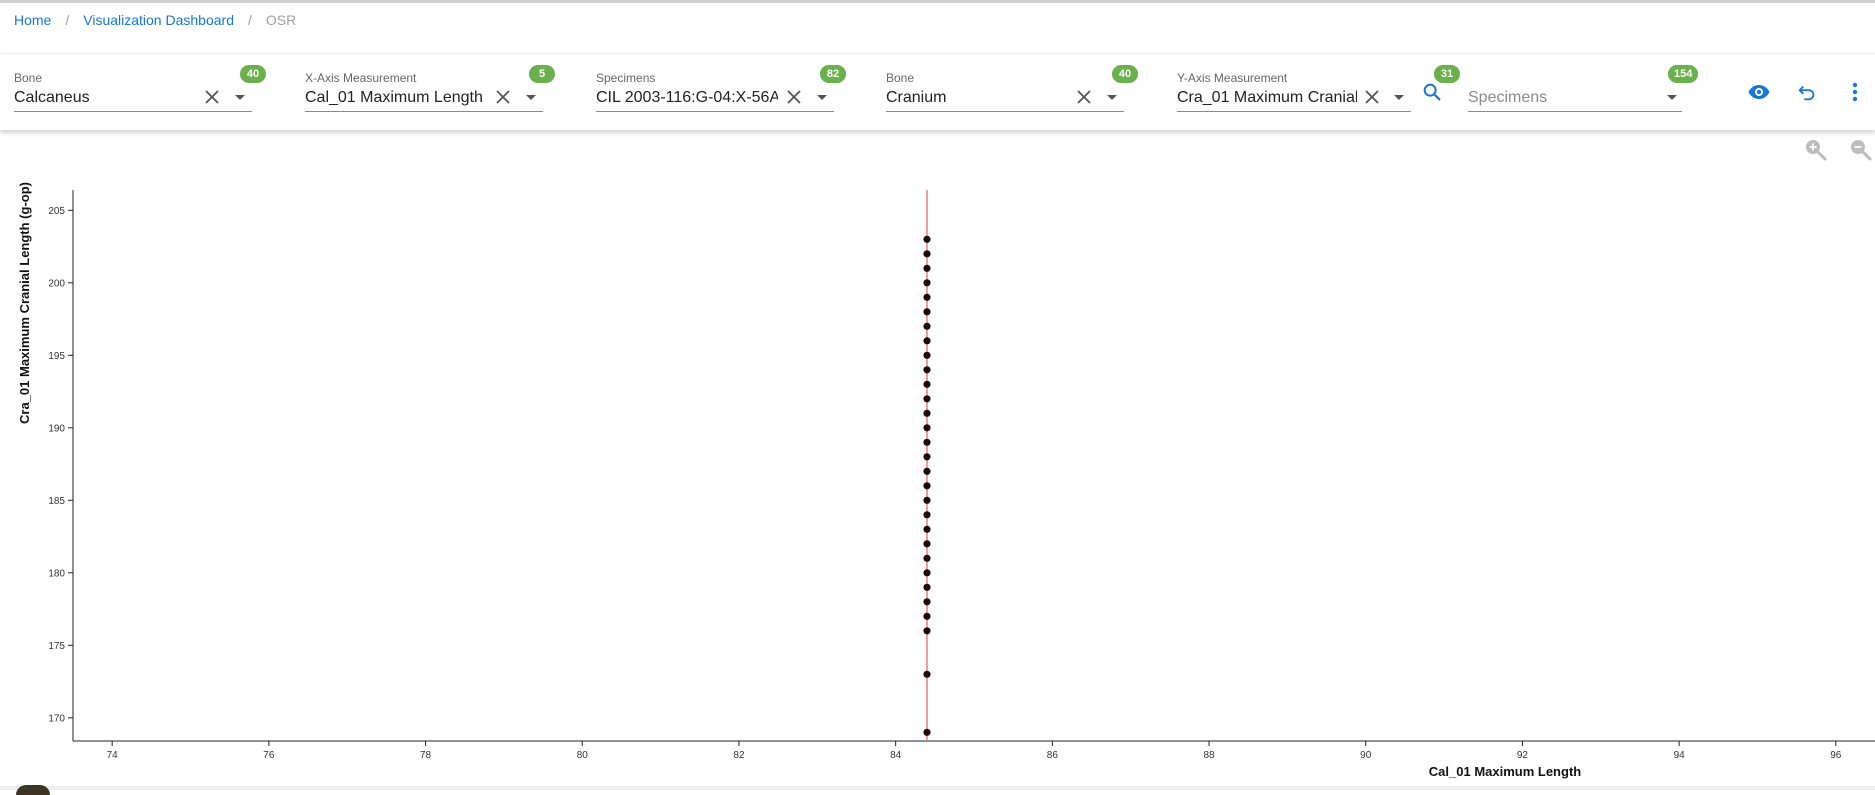 This screenshot has height=795, width=1875. What do you see at coordinates (33, 790) in the screenshot?
I see `avatar` at bounding box center [33, 790].